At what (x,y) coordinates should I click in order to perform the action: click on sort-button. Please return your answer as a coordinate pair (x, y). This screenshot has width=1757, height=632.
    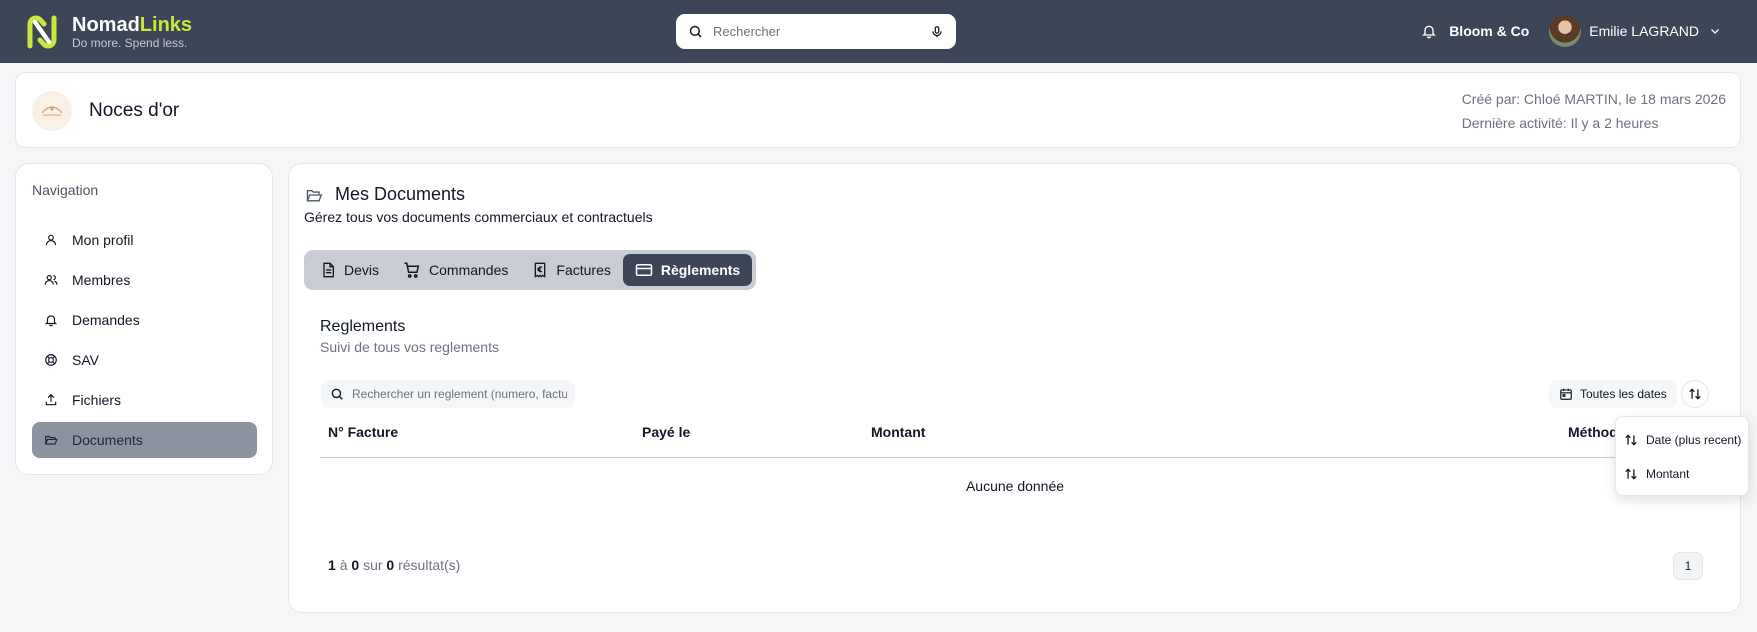
    Looking at the image, I should click on (1695, 394).